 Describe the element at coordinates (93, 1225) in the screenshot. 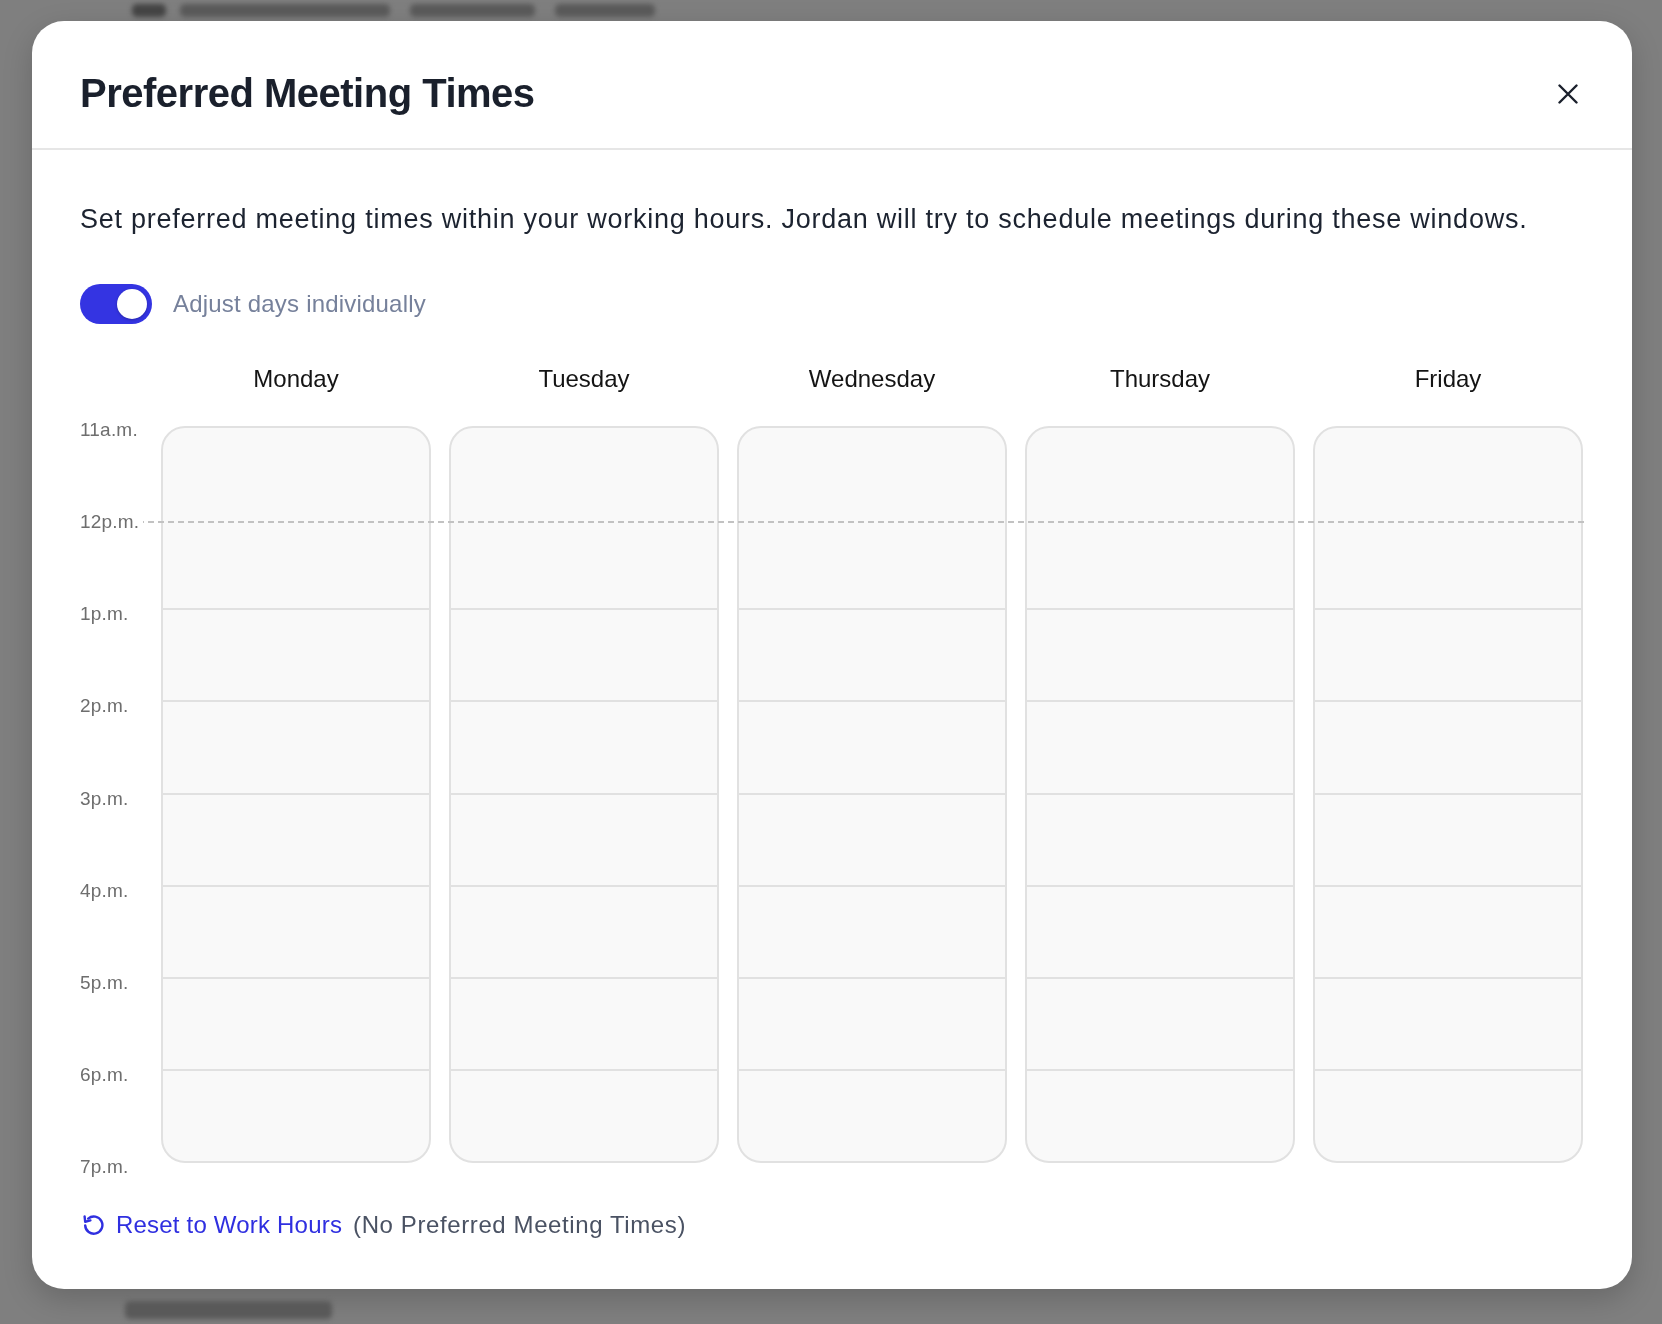

I see `circular-arrow-icon` at that location.